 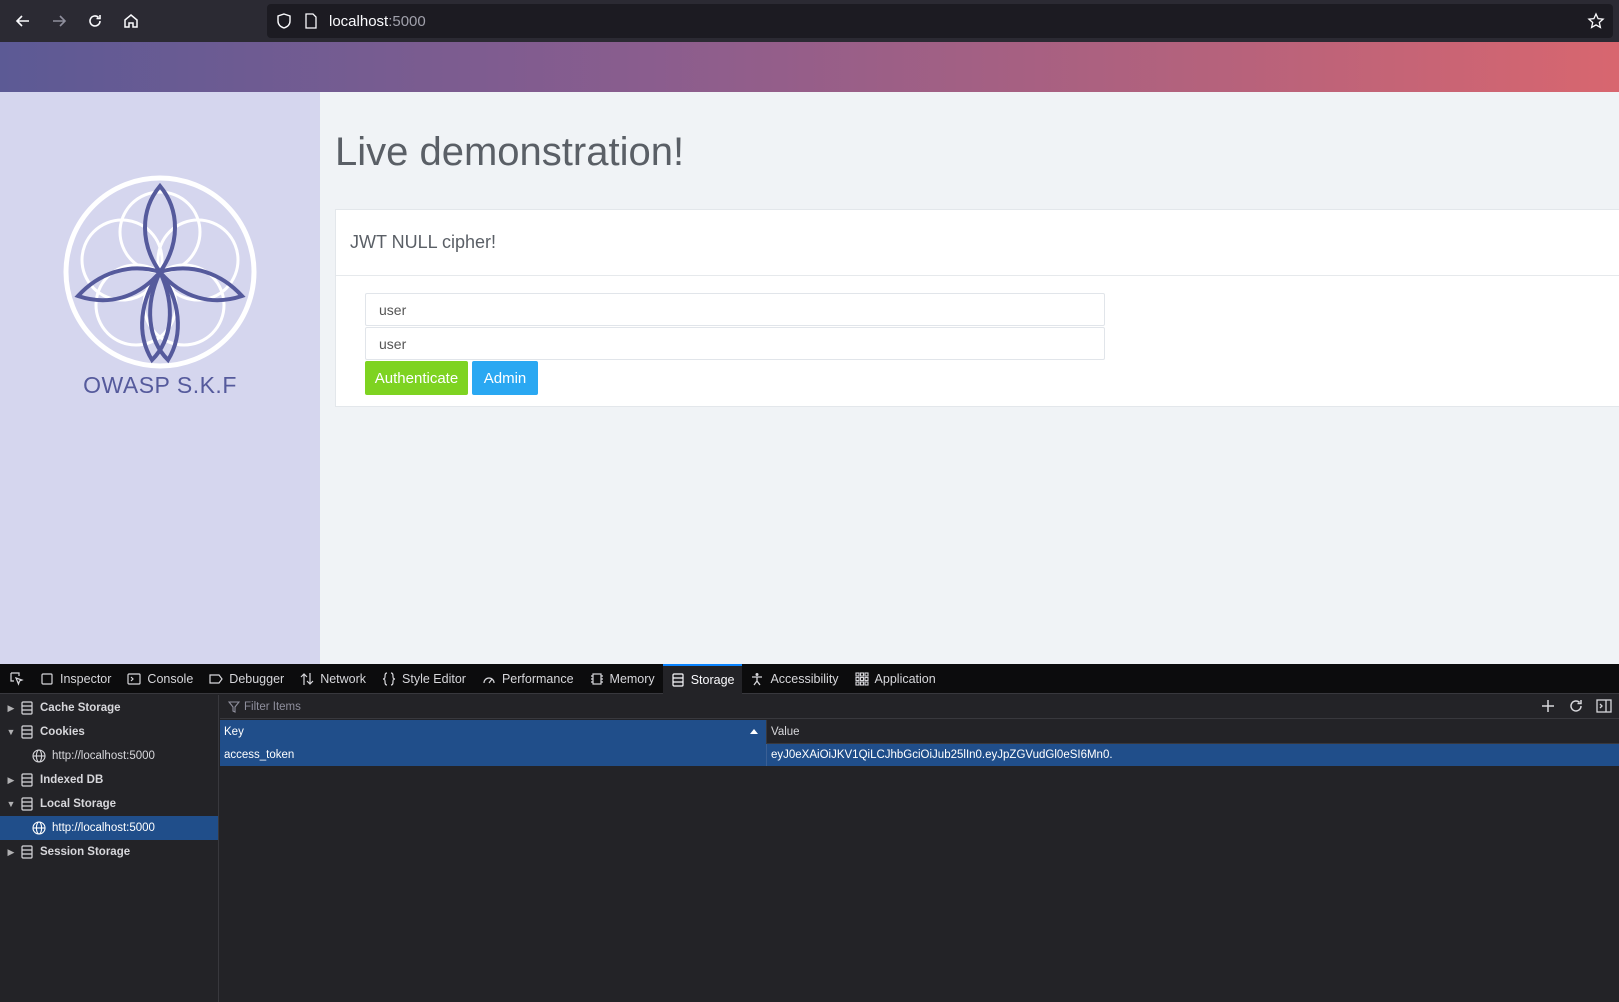 What do you see at coordinates (257, 678) in the screenshot?
I see `tab-label: Debugger` at bounding box center [257, 678].